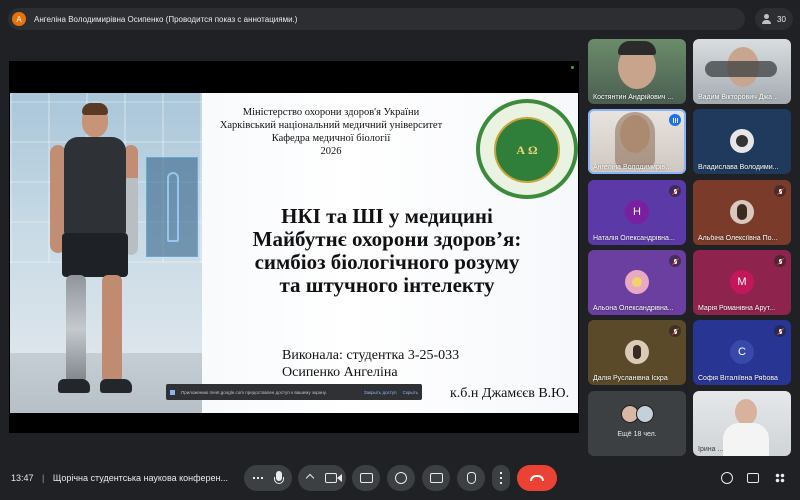  Describe the element at coordinates (258, 478) in the screenshot. I see `more-options-icon` at that location.